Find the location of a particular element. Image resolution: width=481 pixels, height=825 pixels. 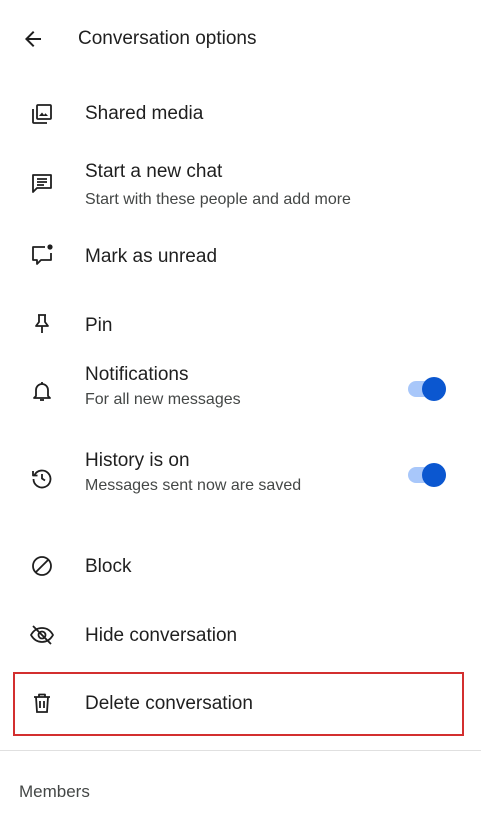

option-label: Block is located at coordinates (108, 566).